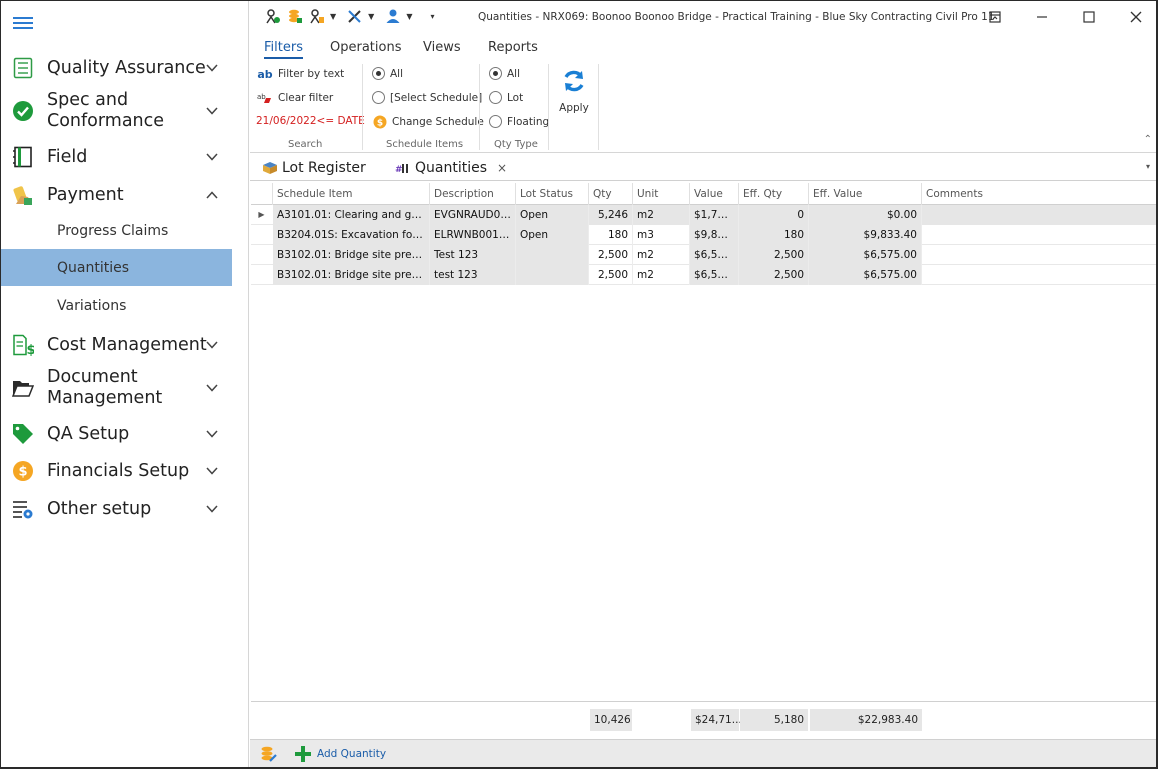 This screenshot has width=1158, height=769. I want to click on sidebar-item-field: Field, so click(116, 157).